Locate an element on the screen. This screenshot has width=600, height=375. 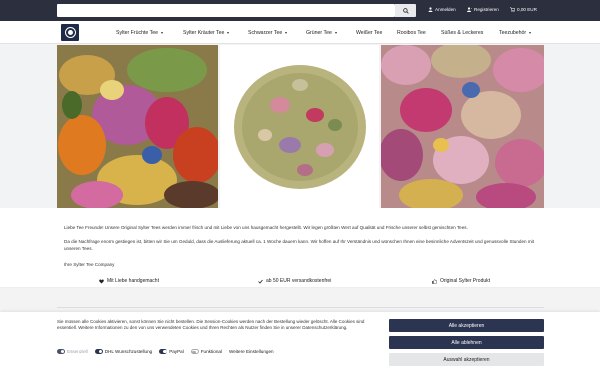
usp-free-shipping: ab 50 EUR versandkostenfrei is located at coordinates (294, 281).